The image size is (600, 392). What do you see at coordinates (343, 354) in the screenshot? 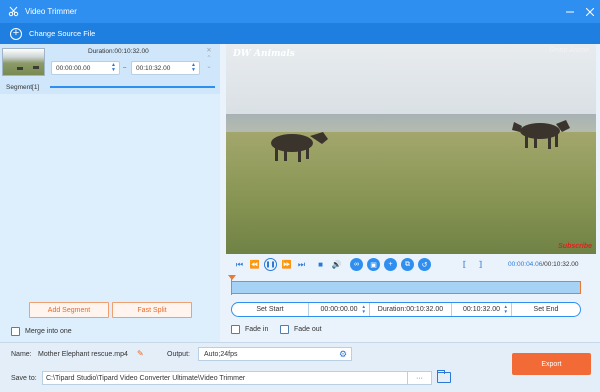
I see `gear-icon: ⚙` at bounding box center [343, 354].